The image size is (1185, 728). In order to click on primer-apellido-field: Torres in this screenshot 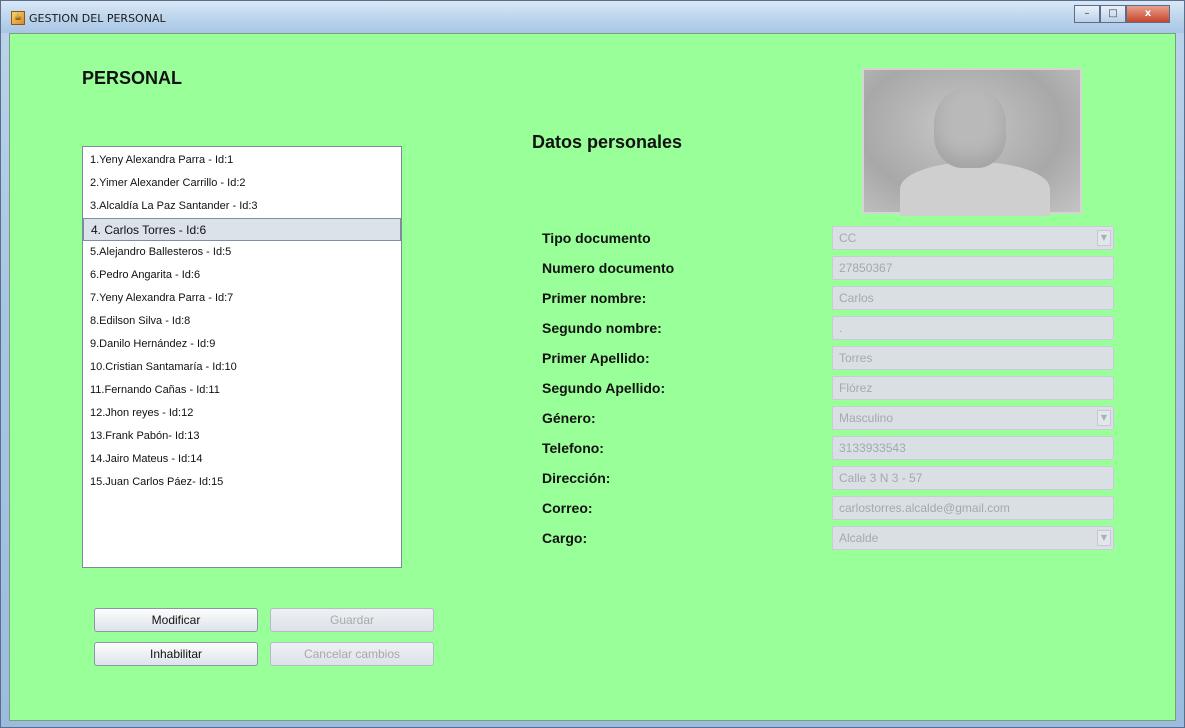, I will do `click(973, 358)`.